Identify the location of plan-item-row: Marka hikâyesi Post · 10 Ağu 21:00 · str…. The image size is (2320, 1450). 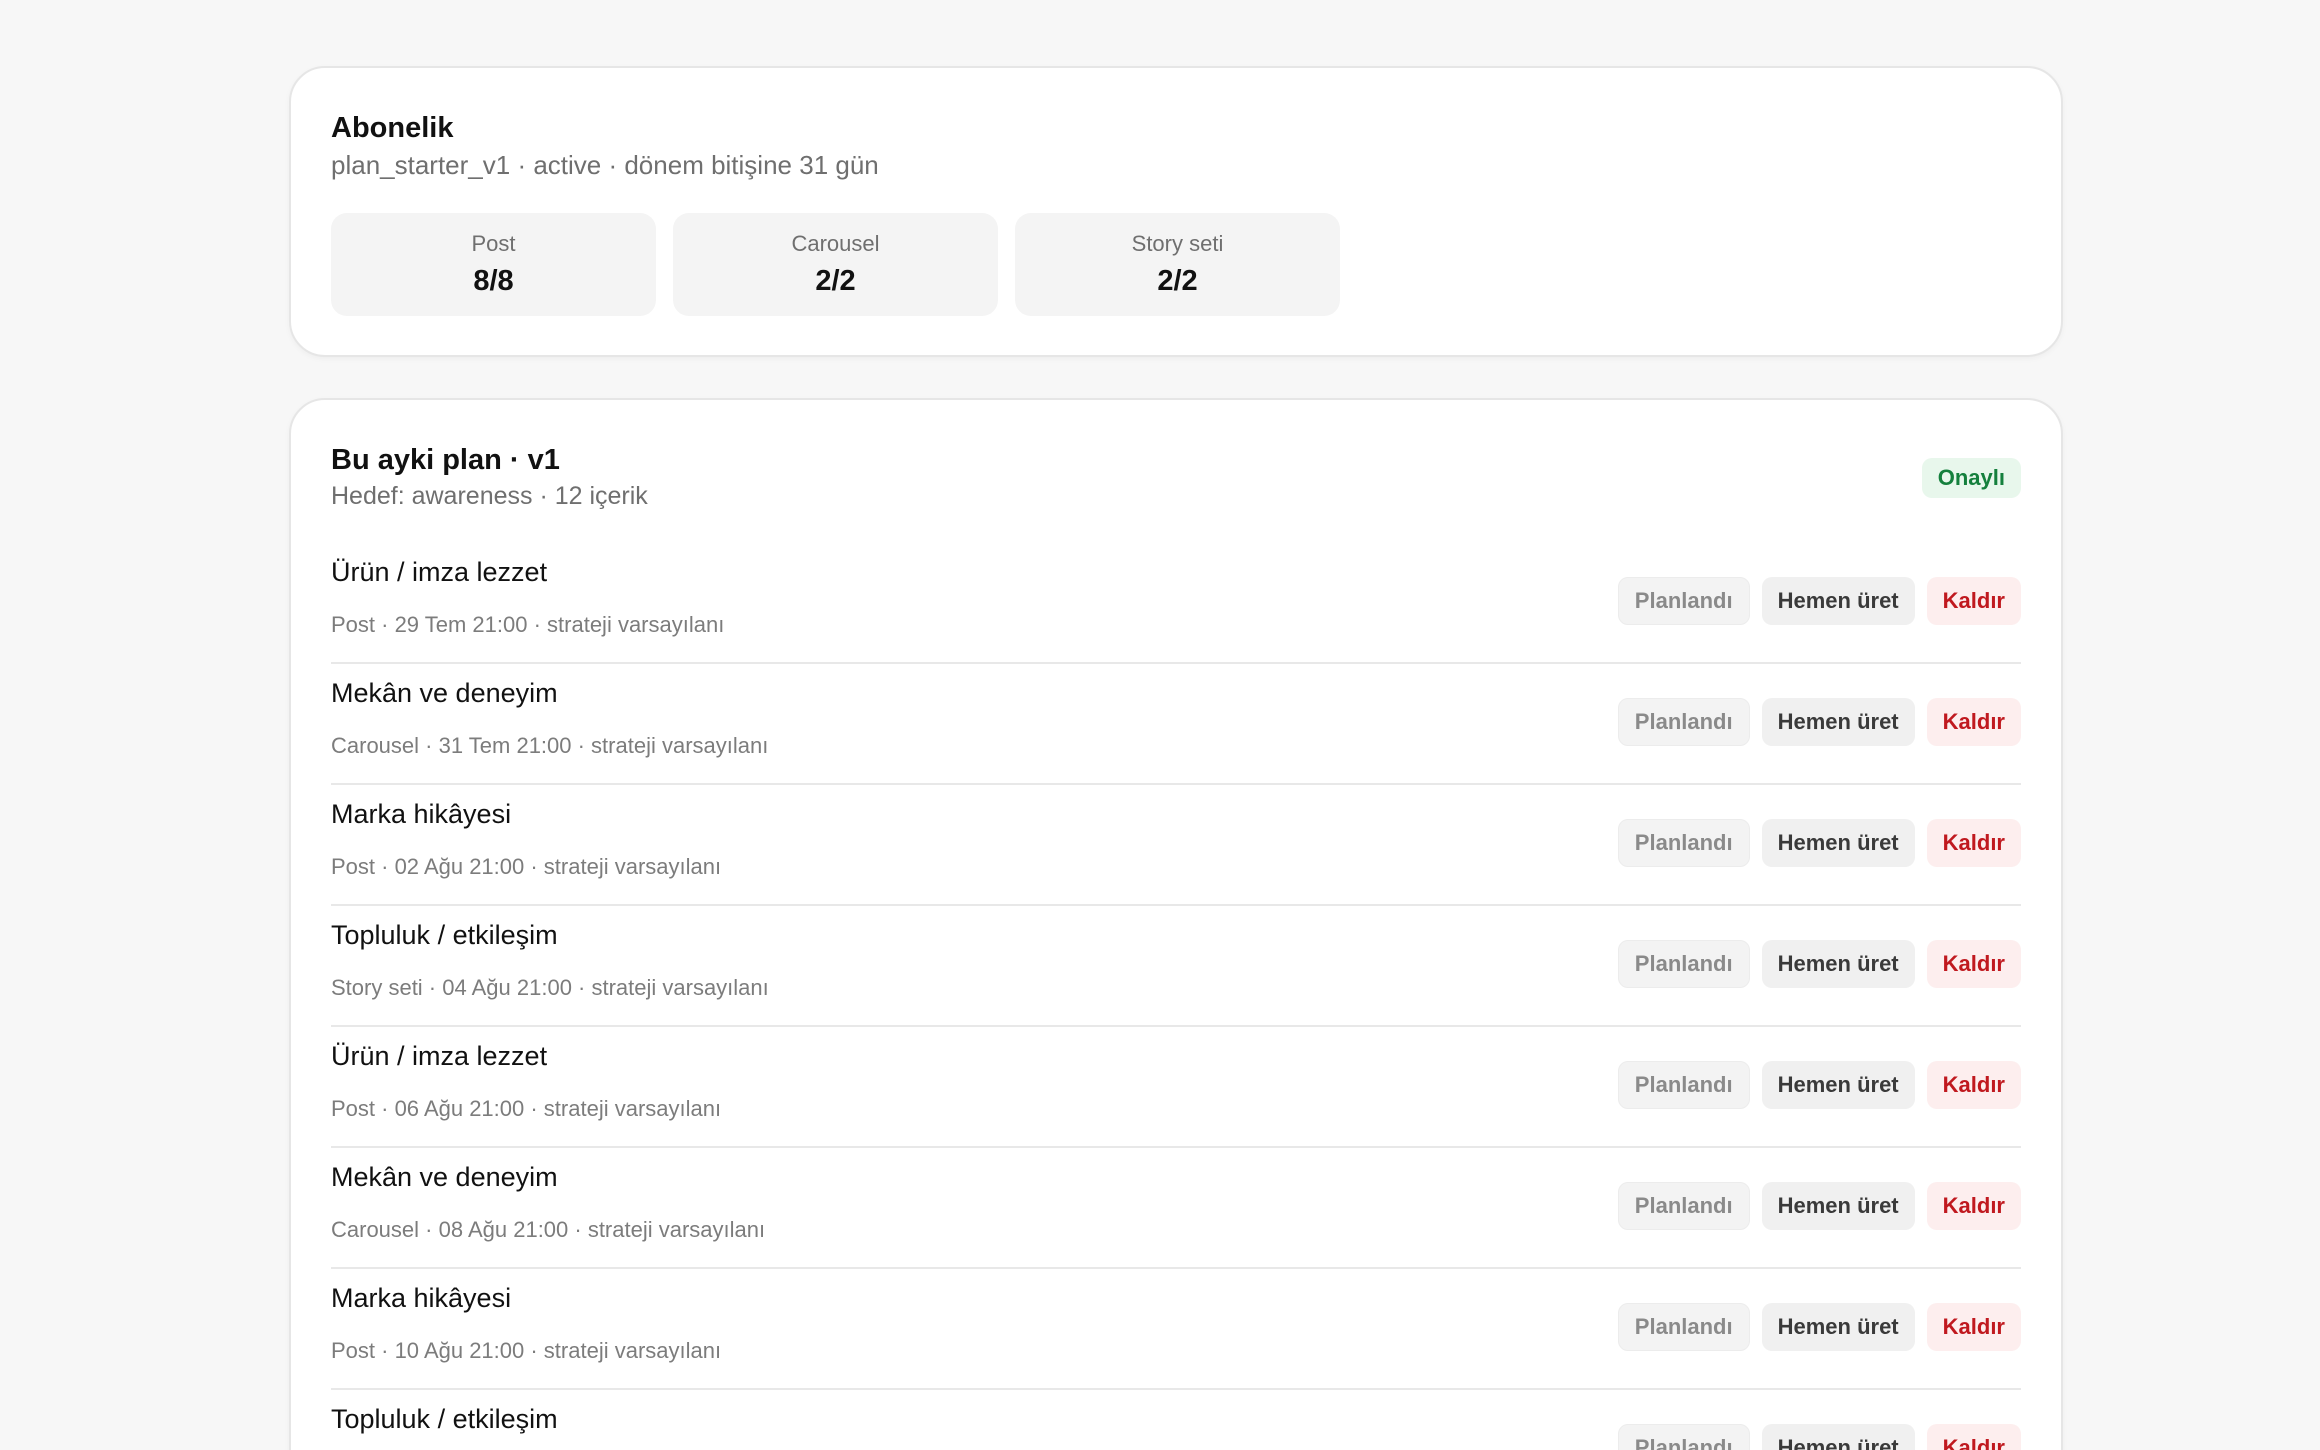
(1176, 1329).